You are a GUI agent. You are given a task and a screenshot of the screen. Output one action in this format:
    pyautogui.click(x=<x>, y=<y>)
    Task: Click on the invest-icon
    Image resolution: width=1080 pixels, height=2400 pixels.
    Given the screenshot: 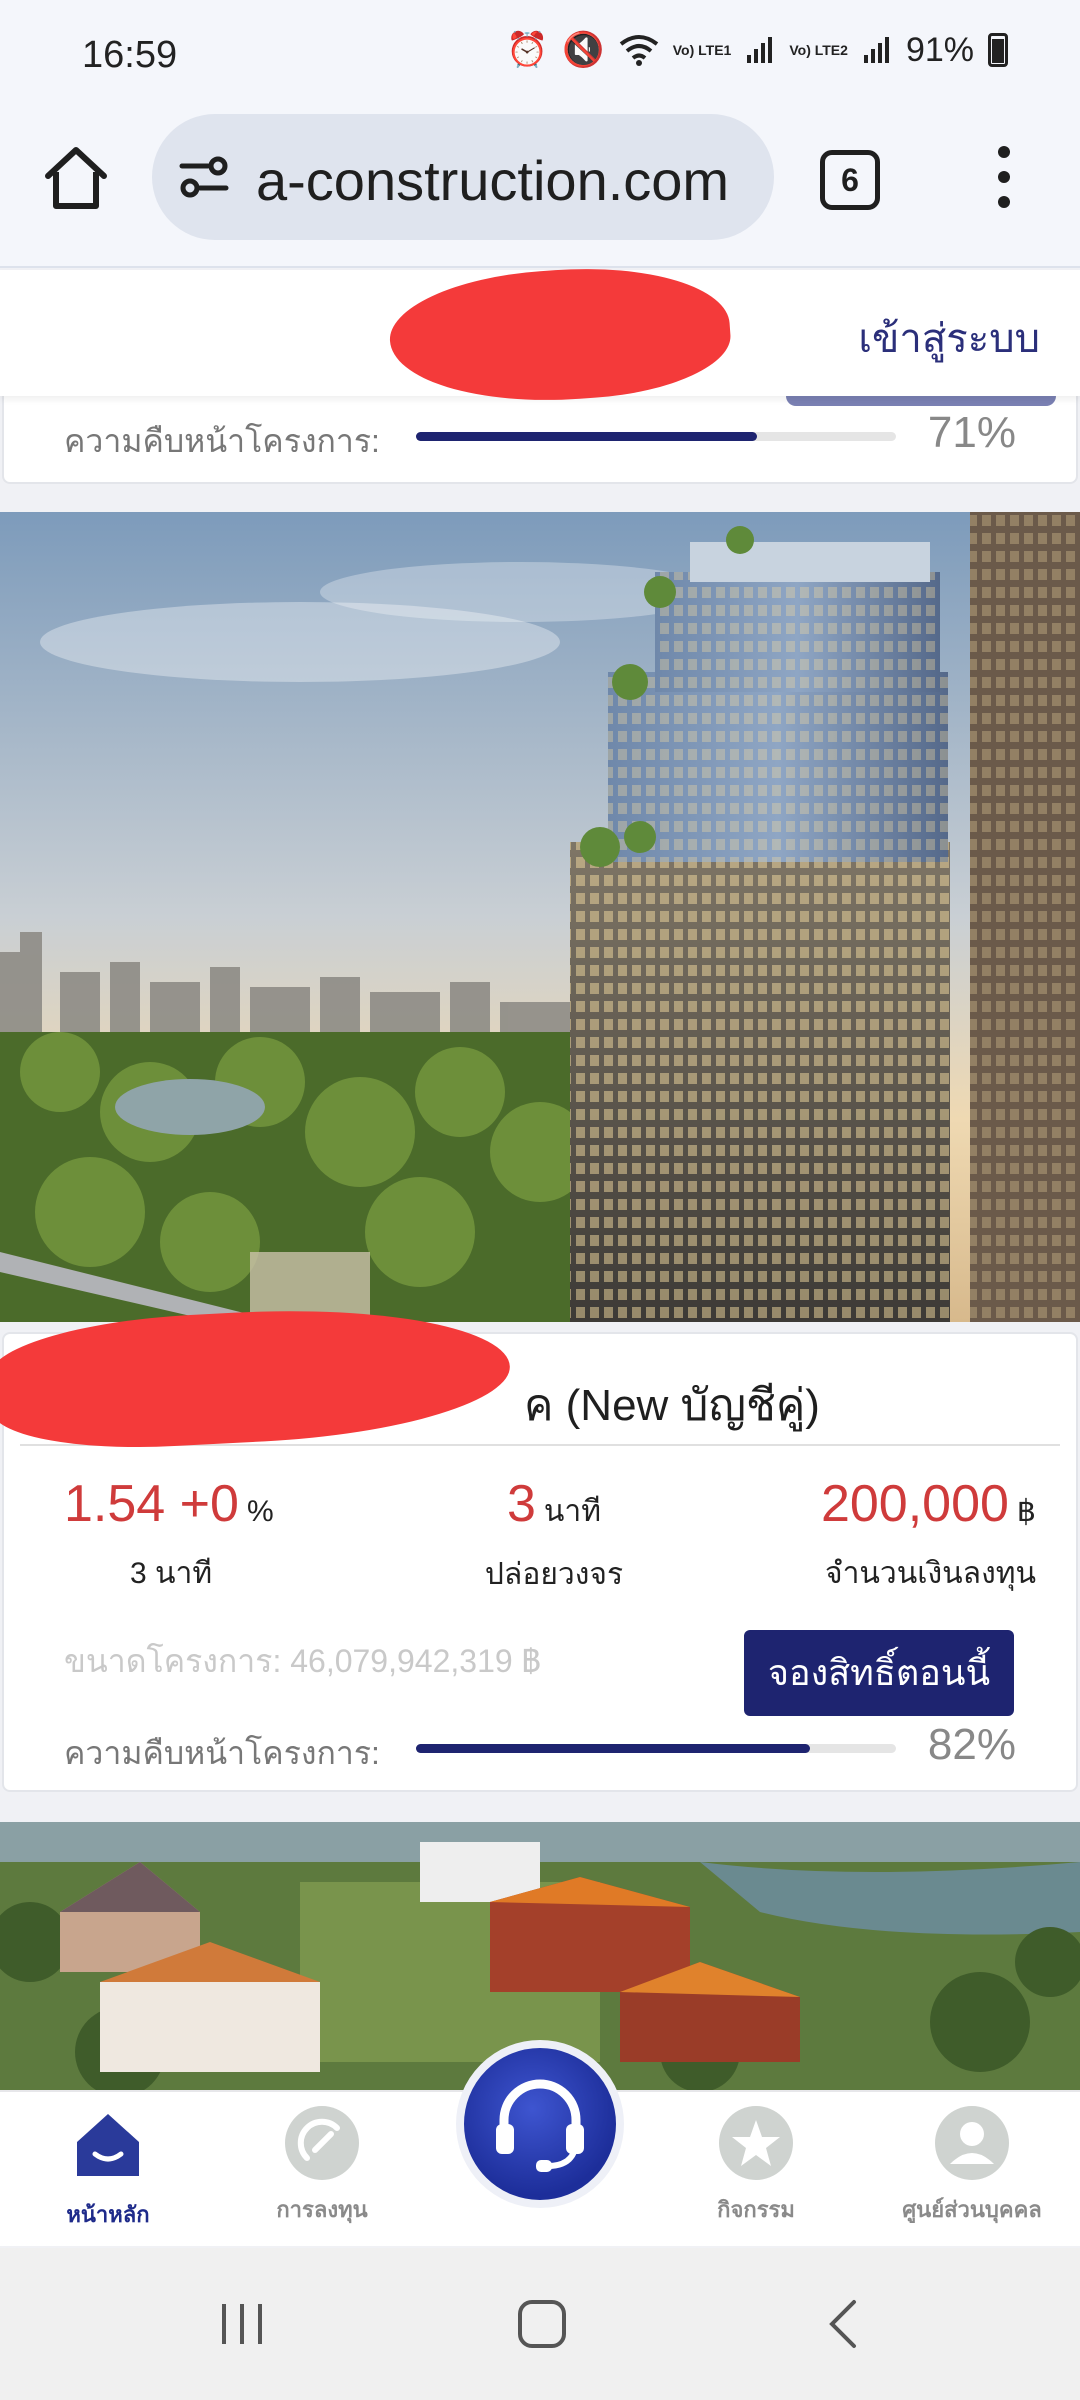 What is the action you would take?
    pyautogui.click(x=322, y=2143)
    